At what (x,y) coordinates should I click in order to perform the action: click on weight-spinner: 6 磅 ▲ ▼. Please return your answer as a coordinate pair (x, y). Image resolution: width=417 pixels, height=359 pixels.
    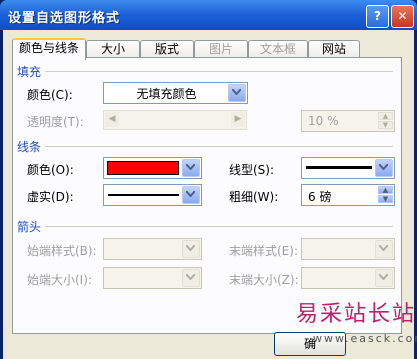
    Looking at the image, I should click on (348, 195).